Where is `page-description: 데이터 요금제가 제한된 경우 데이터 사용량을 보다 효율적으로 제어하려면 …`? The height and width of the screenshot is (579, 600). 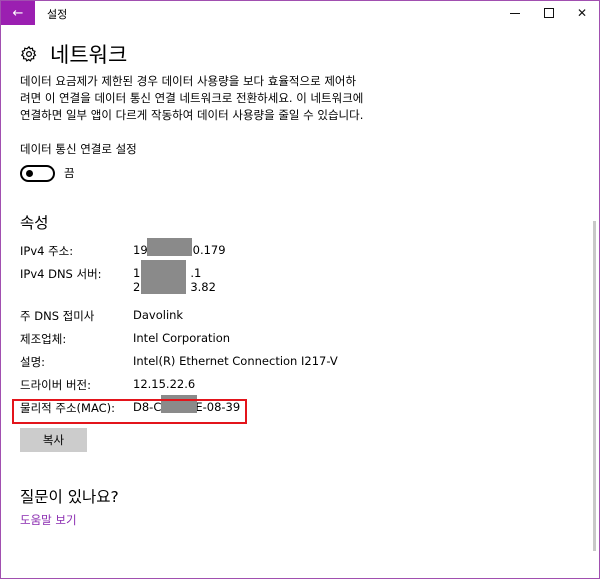 page-description: 데이터 요금제가 제한된 경우 데이터 사용량을 보다 효율적으로 제어하려면 … is located at coordinates (192, 98).